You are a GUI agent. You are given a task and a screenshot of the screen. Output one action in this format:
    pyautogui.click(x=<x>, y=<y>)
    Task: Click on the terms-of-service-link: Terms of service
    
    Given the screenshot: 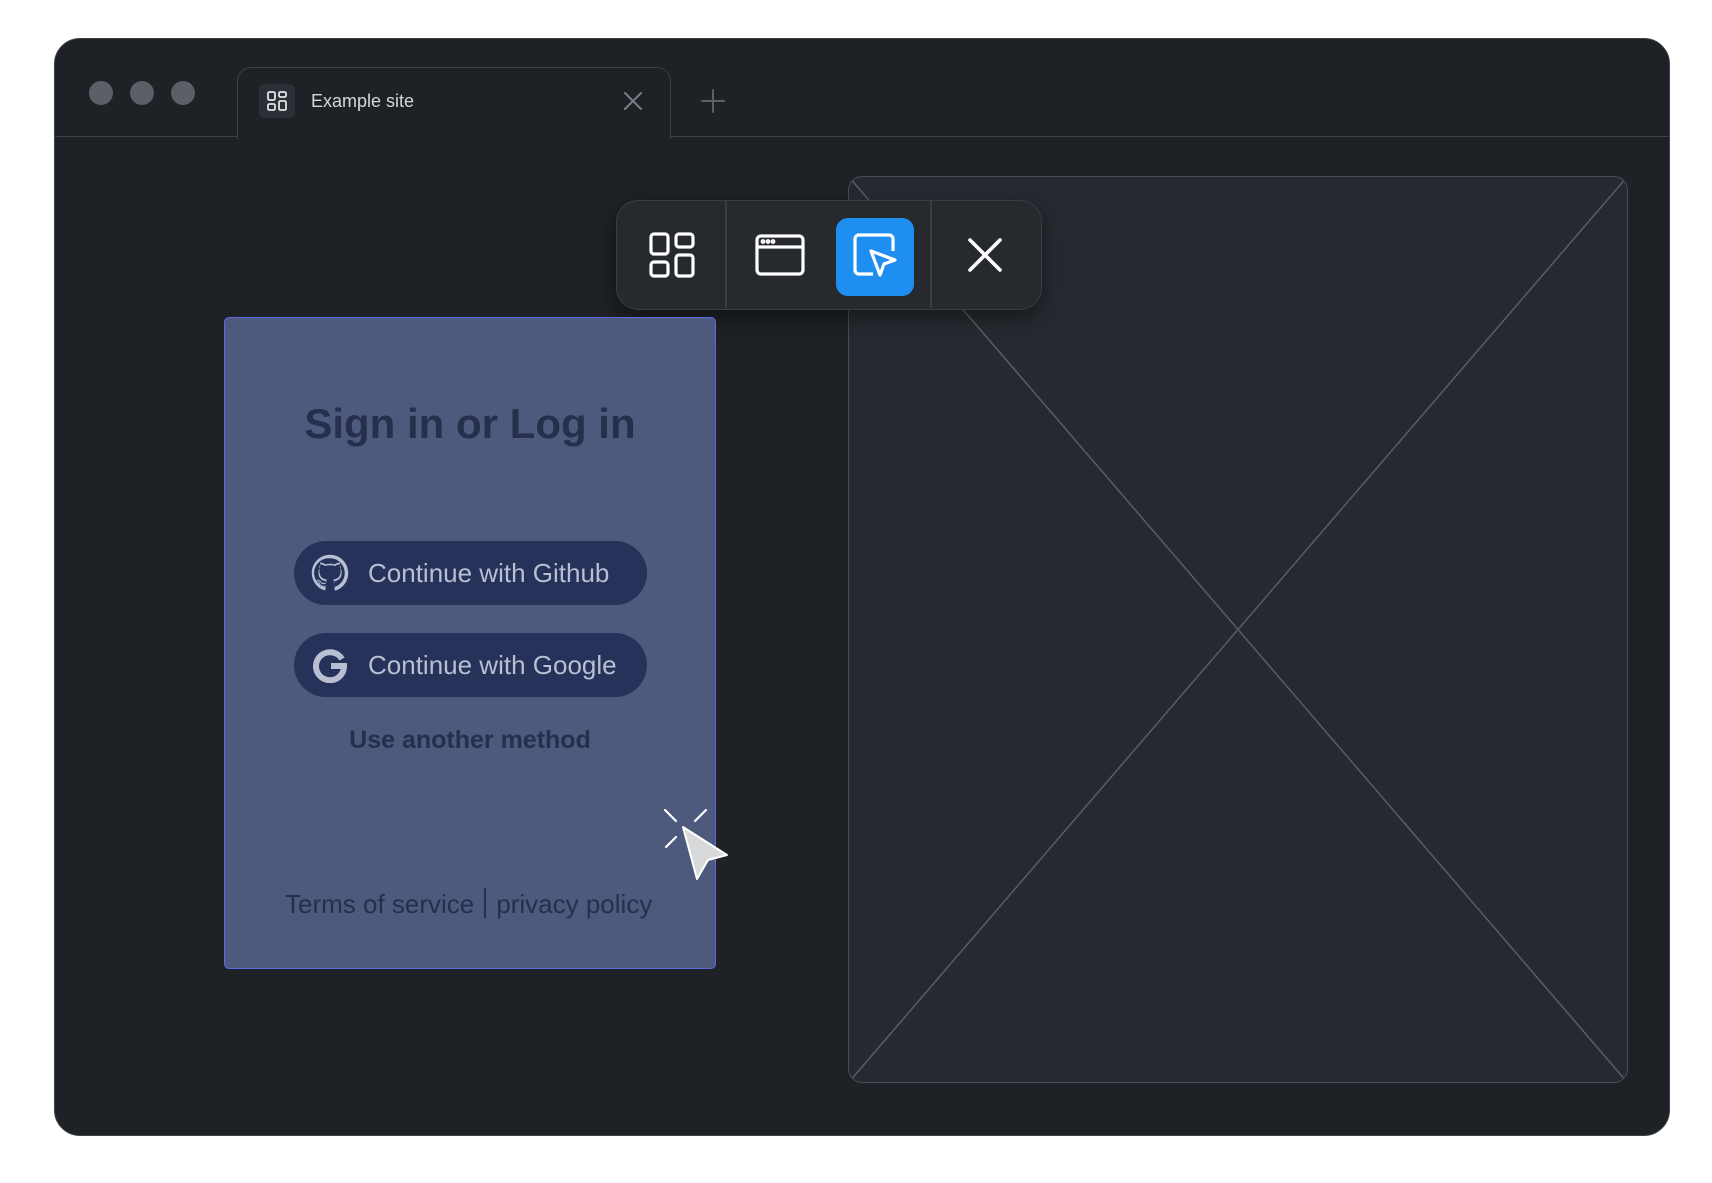 What is the action you would take?
    pyautogui.click(x=379, y=904)
    